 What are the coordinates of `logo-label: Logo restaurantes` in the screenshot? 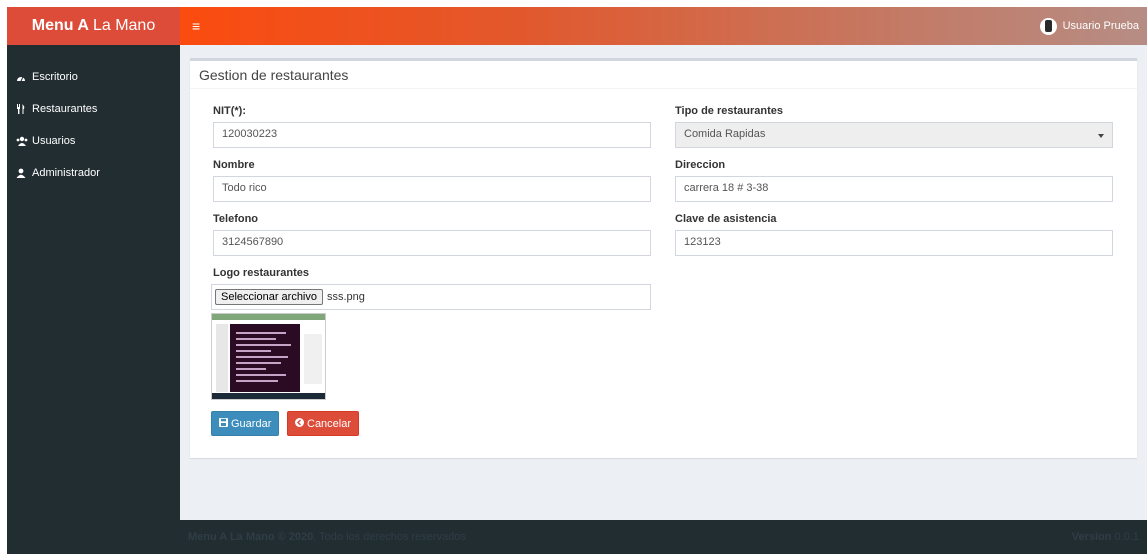 It's located at (261, 273).